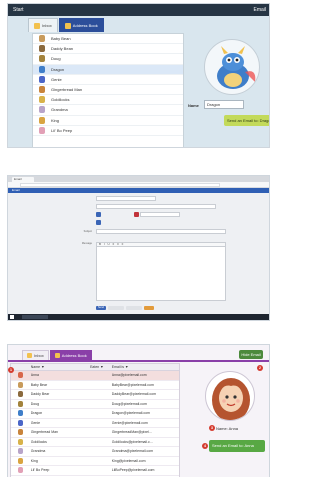 The image size is (320, 477). I want to click on list-item: Genie, so click(108, 80).